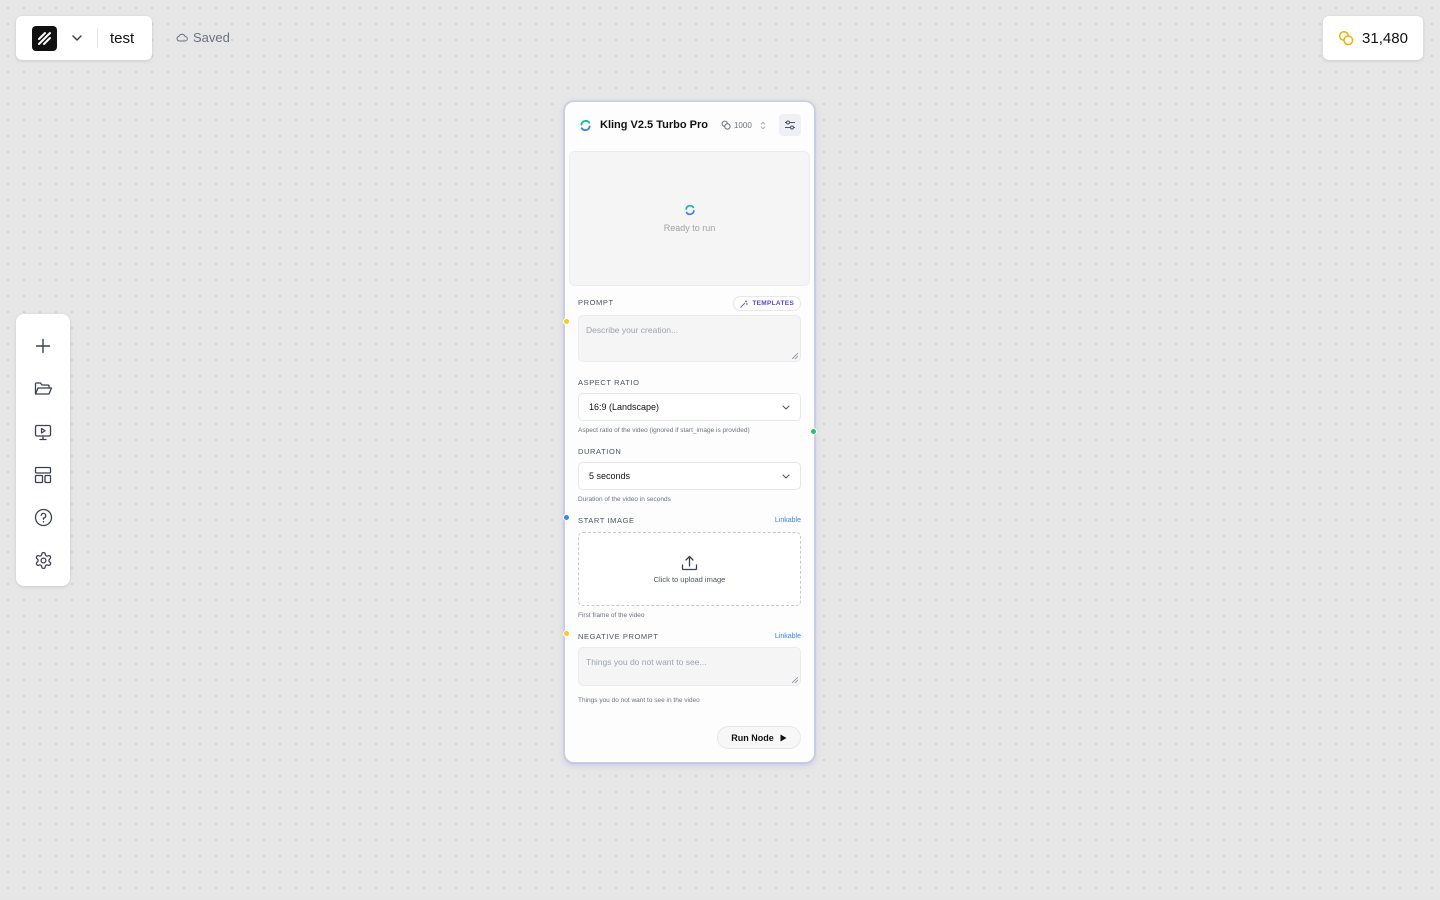 The height and width of the screenshot is (900, 1440). What do you see at coordinates (624, 407) in the screenshot?
I see `aspect-ratio-value: 16:9 (Landscape)` at bounding box center [624, 407].